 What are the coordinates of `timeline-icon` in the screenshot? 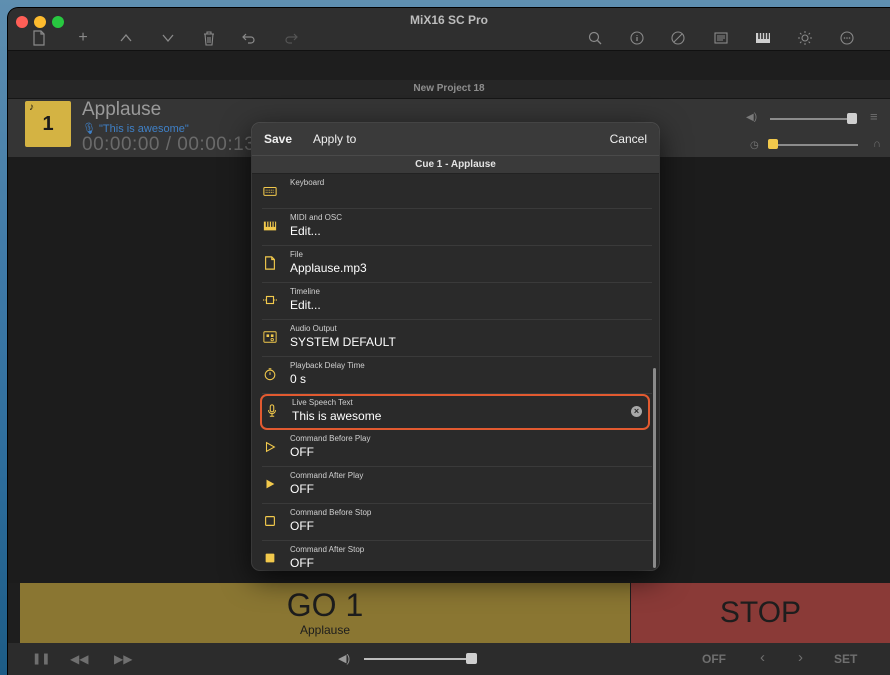 It's located at (270, 301).